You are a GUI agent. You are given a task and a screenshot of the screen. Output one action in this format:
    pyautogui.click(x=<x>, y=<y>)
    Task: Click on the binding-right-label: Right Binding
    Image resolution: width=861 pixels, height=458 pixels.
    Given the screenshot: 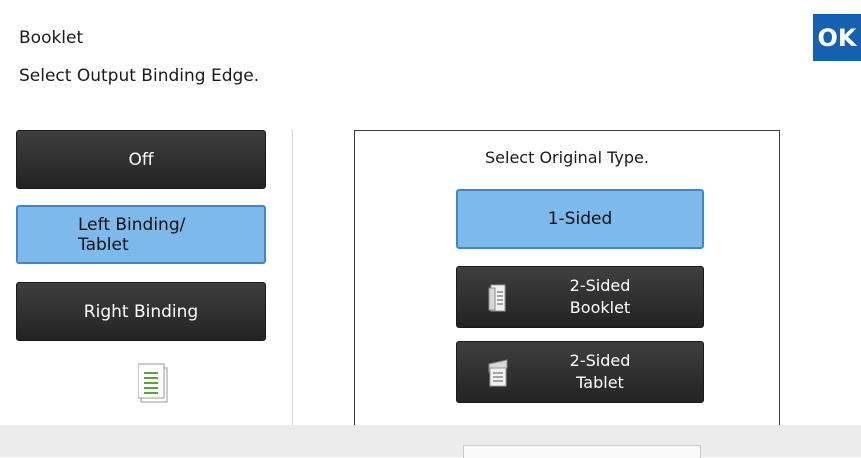 What is the action you would take?
    pyautogui.click(x=141, y=311)
    